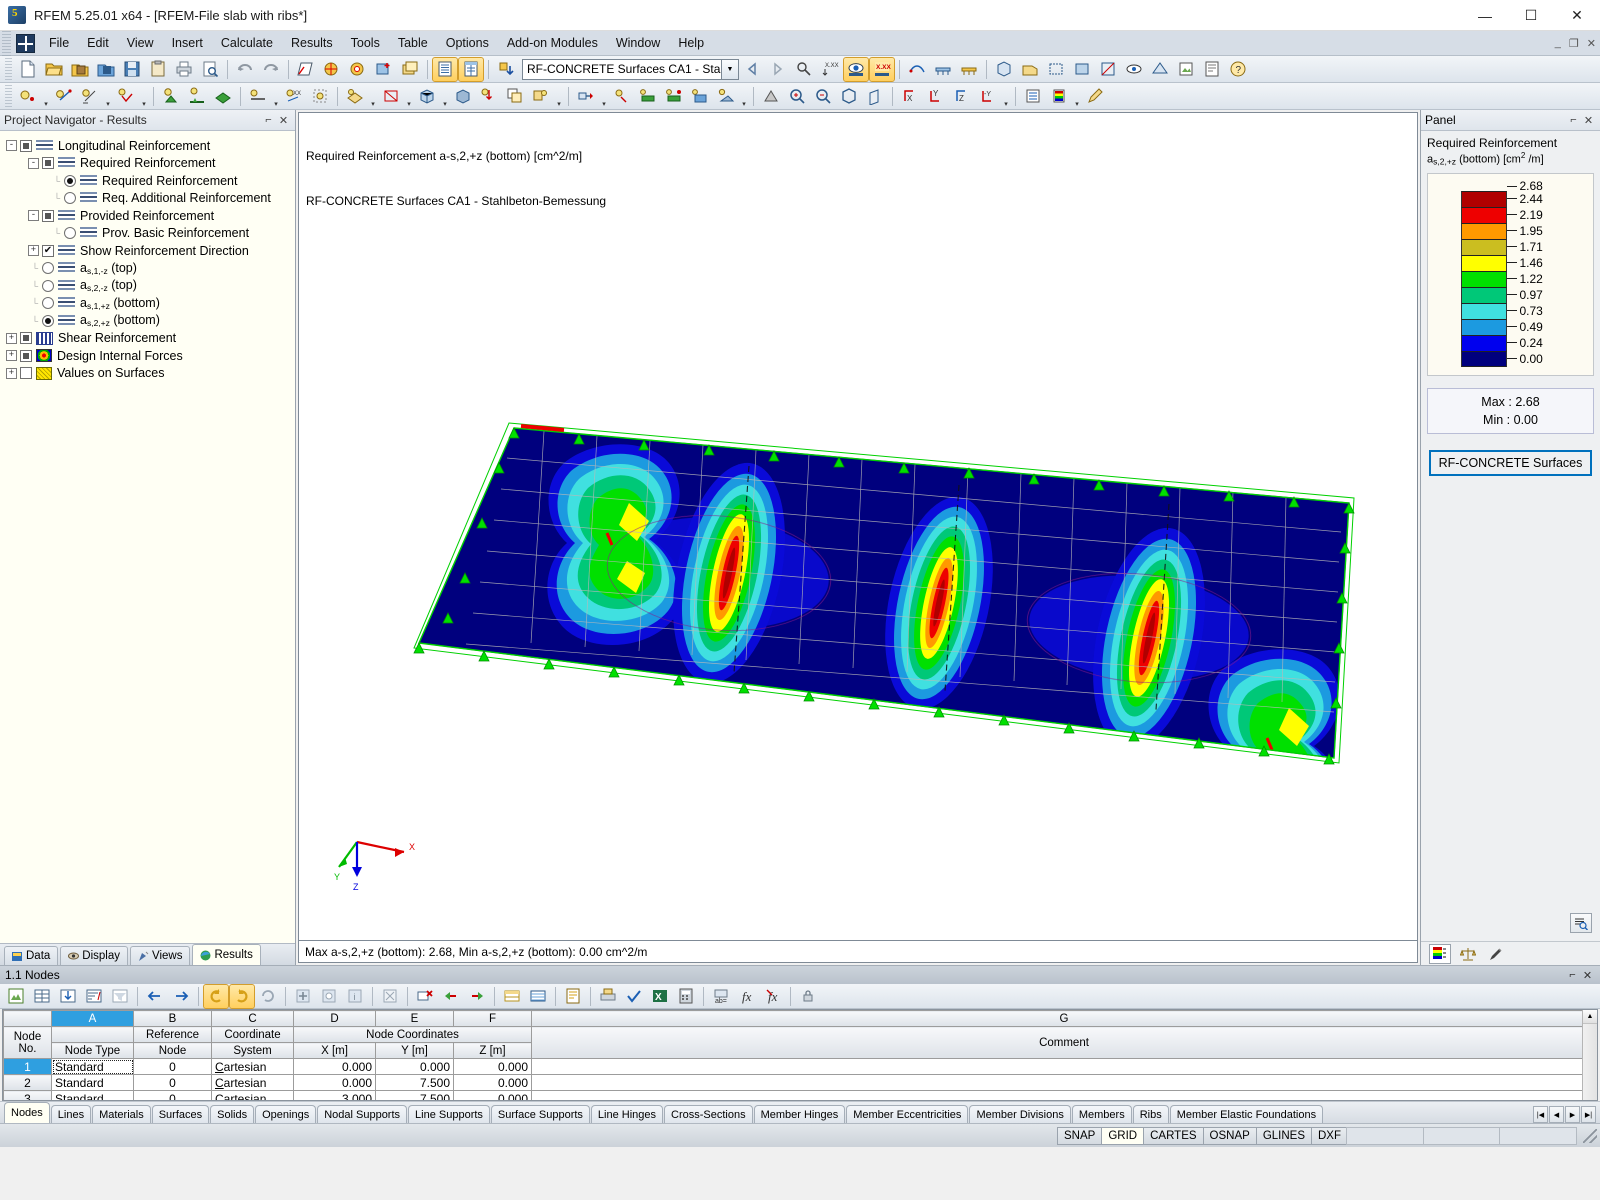  Describe the element at coordinates (160, 955) in the screenshot. I see `navigator-tab-views: Views` at that location.